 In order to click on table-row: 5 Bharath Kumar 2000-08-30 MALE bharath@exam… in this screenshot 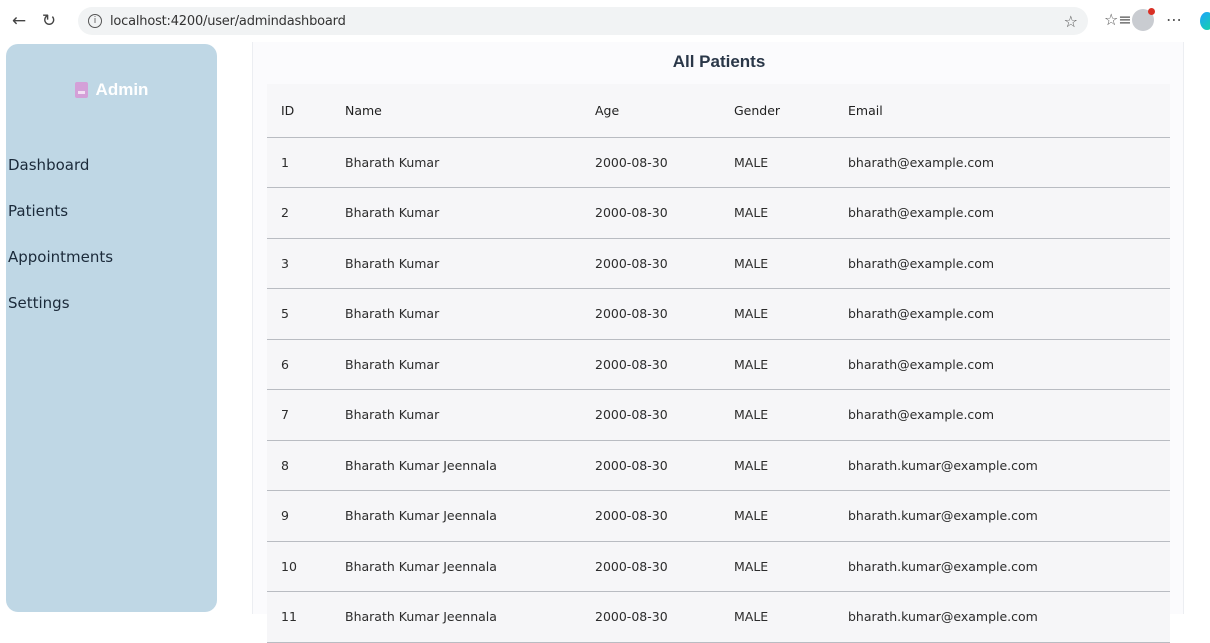, I will do `click(718, 314)`.